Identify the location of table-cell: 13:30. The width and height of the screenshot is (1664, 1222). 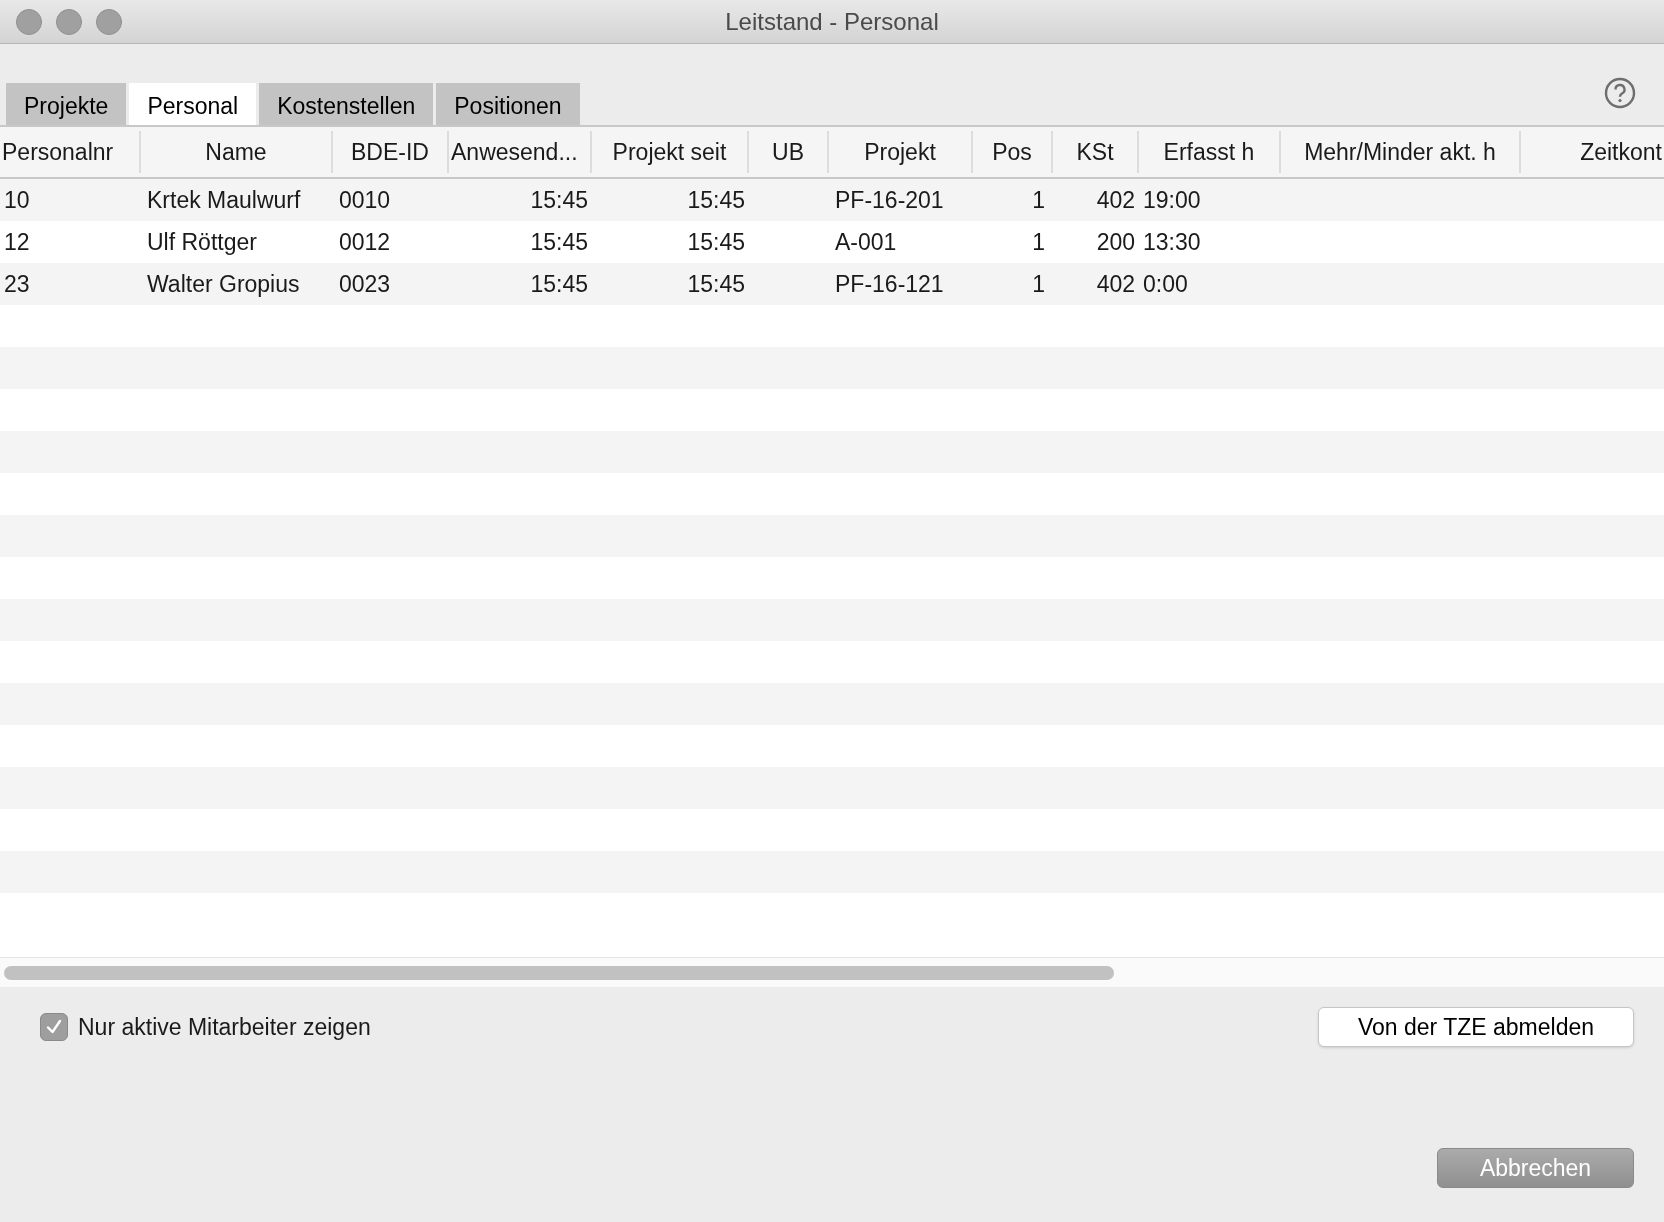
(1172, 241).